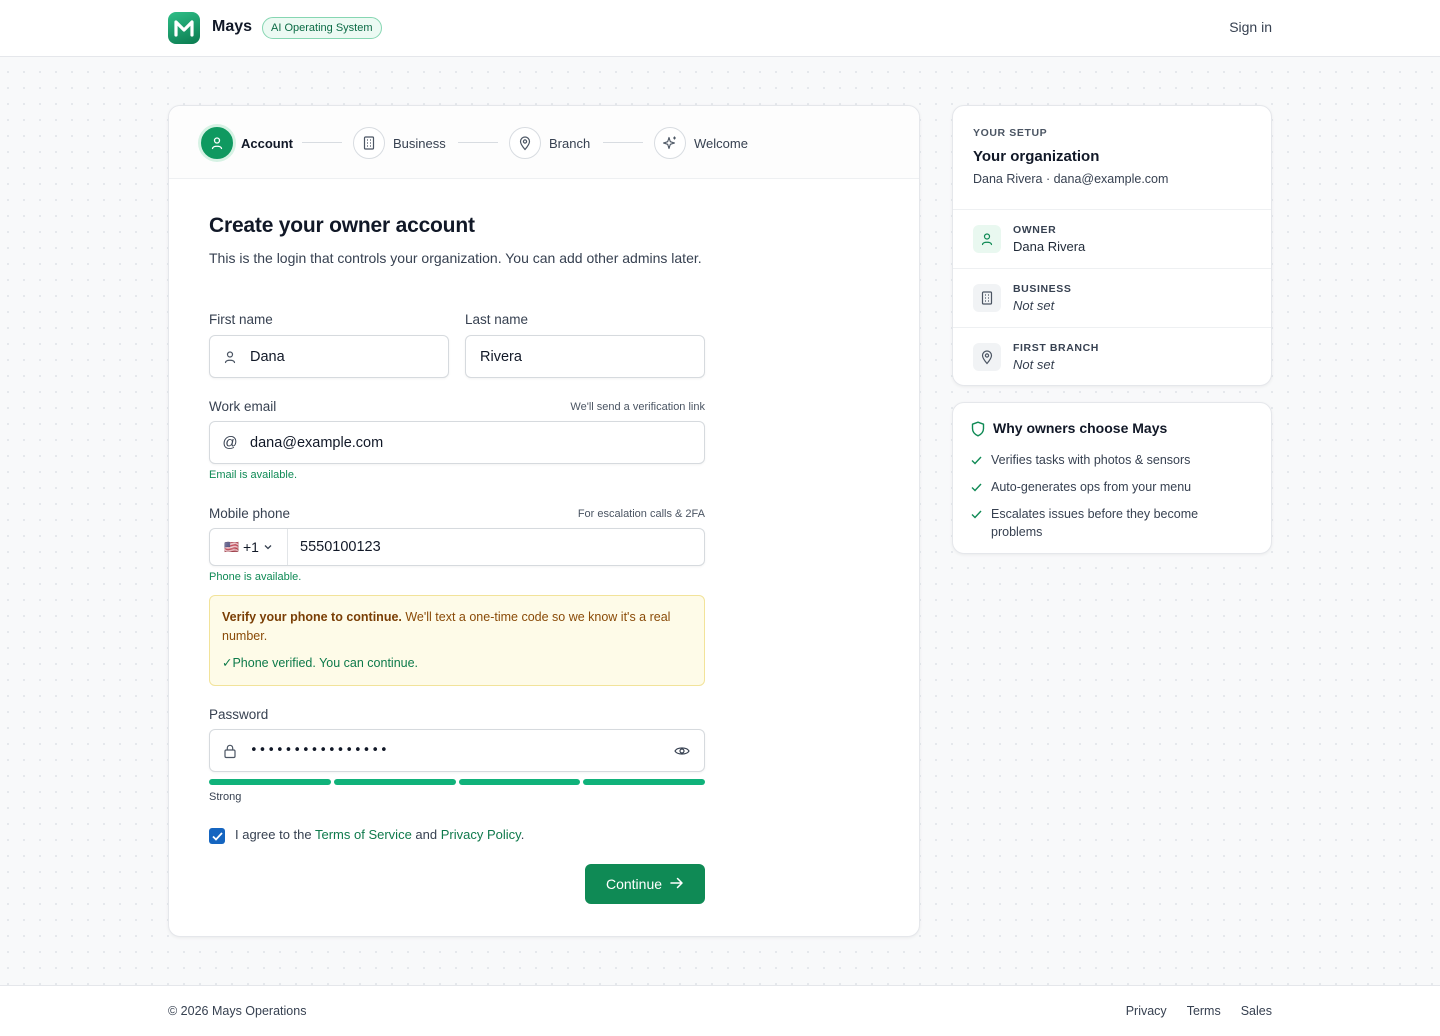 The image size is (1440, 1036). Describe the element at coordinates (241, 319) in the screenshot. I see `first-name-label: First name` at that location.